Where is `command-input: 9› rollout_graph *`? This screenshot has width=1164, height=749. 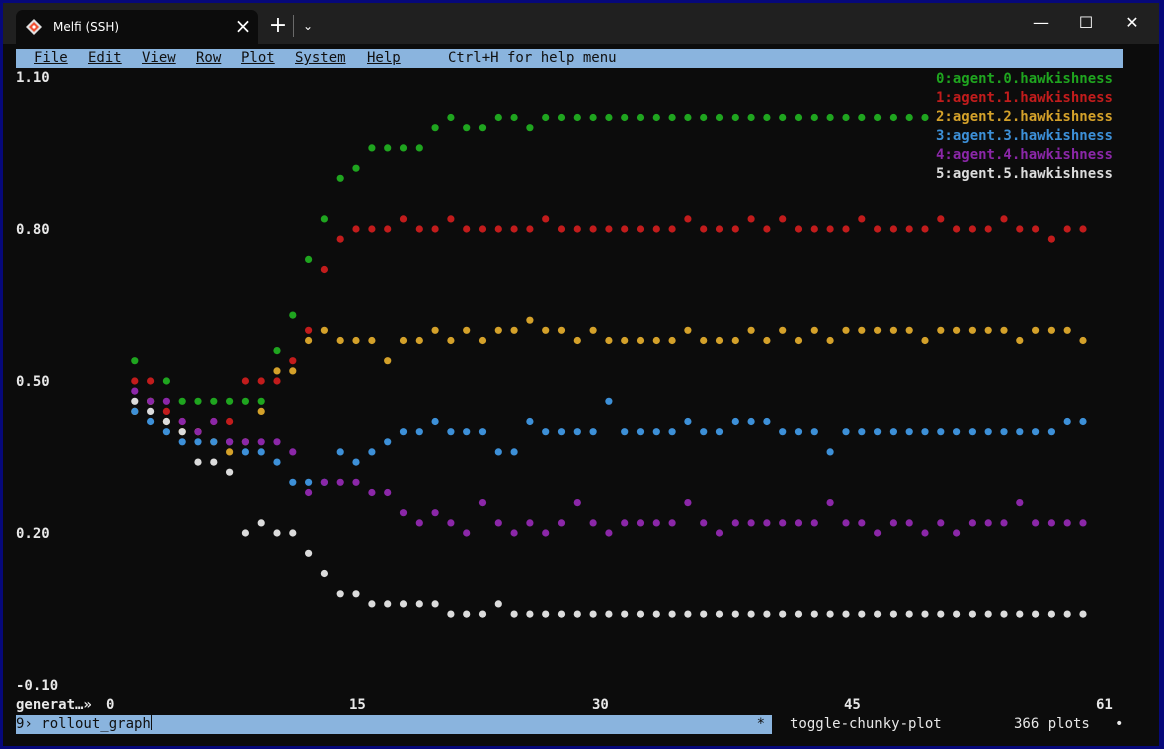 command-input: 9› rollout_graph * is located at coordinates (394, 724).